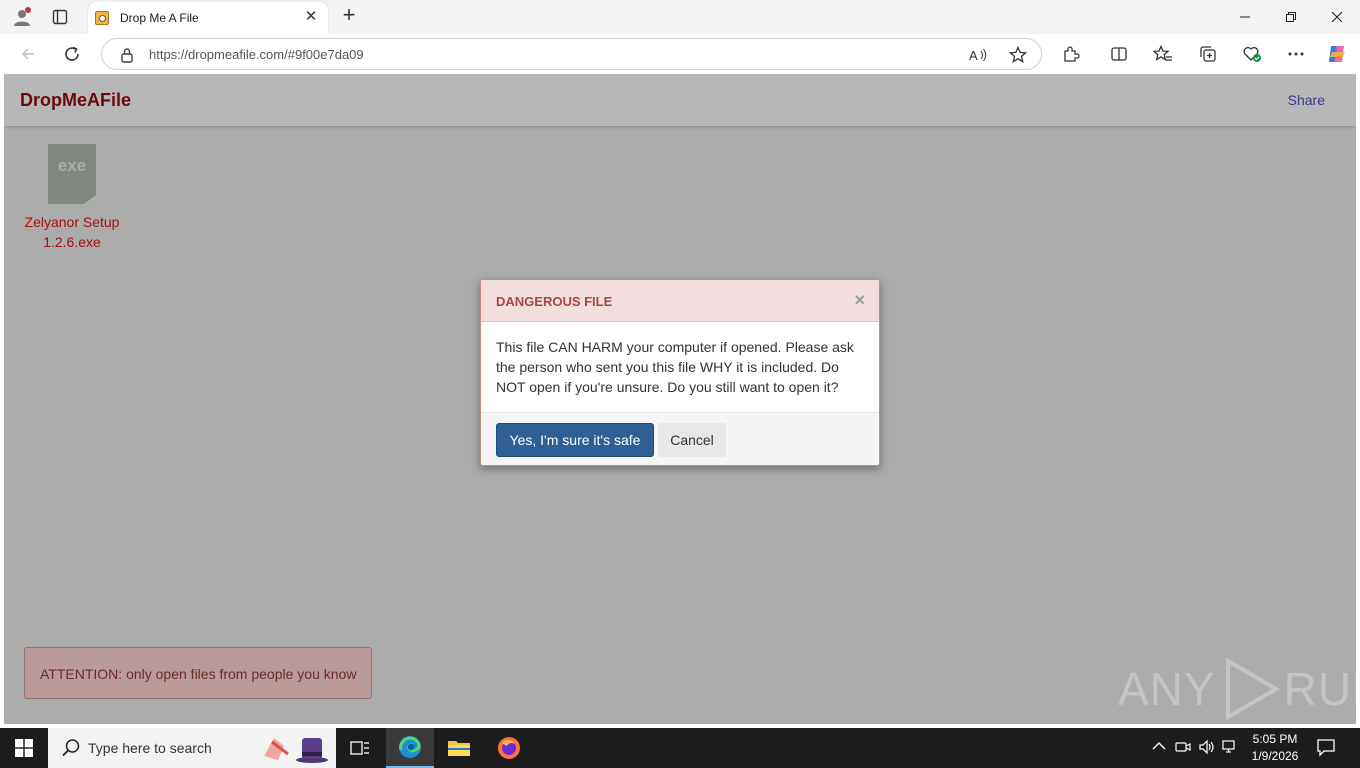  I want to click on notification-icon, so click(1326, 749).